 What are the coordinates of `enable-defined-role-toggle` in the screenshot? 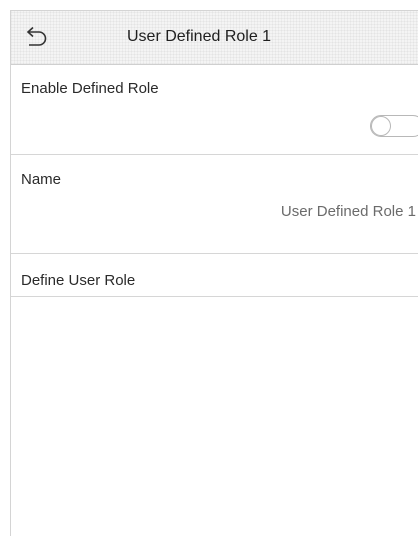 It's located at (394, 126).